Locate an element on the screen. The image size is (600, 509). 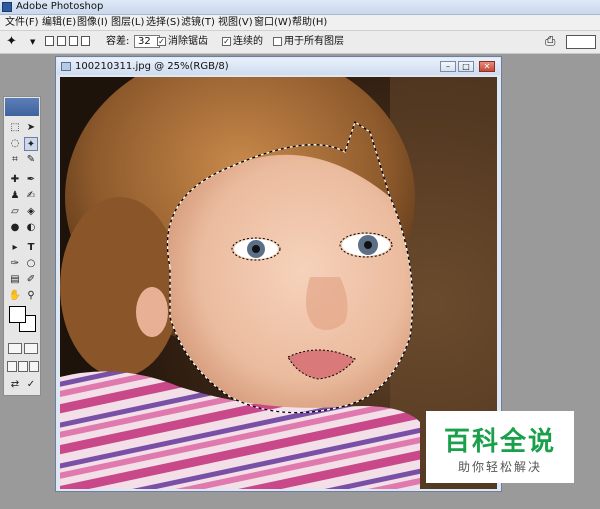
new-selection-button is located at coordinates (49, 41).